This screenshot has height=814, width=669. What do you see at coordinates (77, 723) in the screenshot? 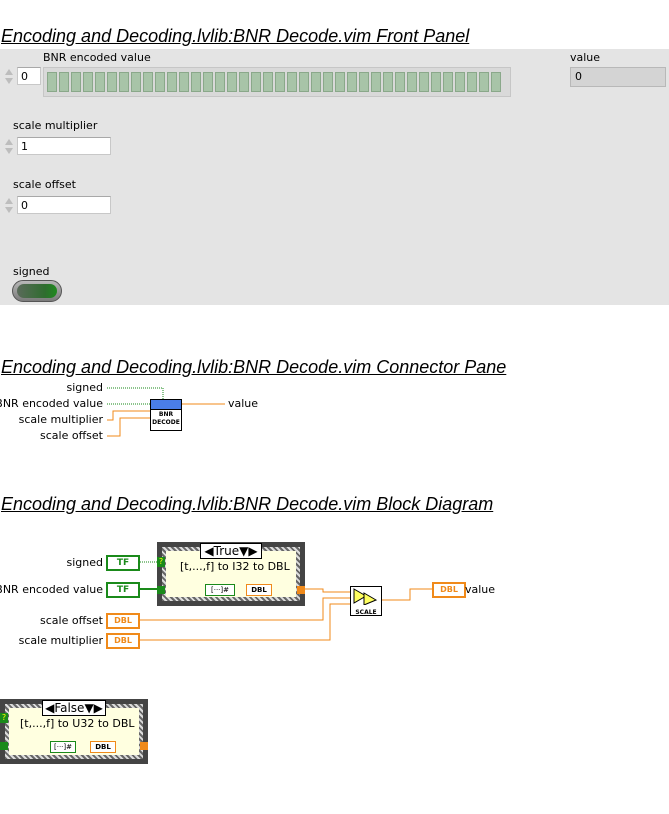
I see `case-false-description: [t,...,f] to U32 to DBL` at bounding box center [77, 723].